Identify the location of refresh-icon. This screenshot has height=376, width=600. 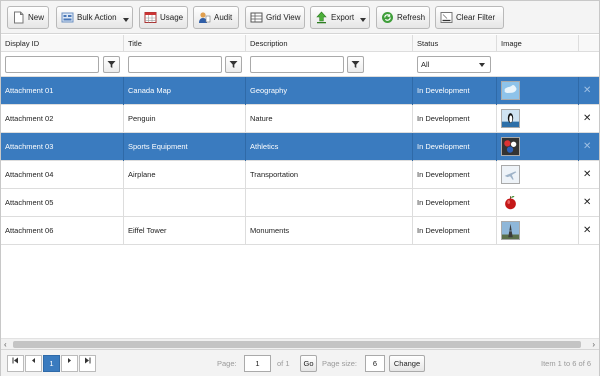
(387, 17).